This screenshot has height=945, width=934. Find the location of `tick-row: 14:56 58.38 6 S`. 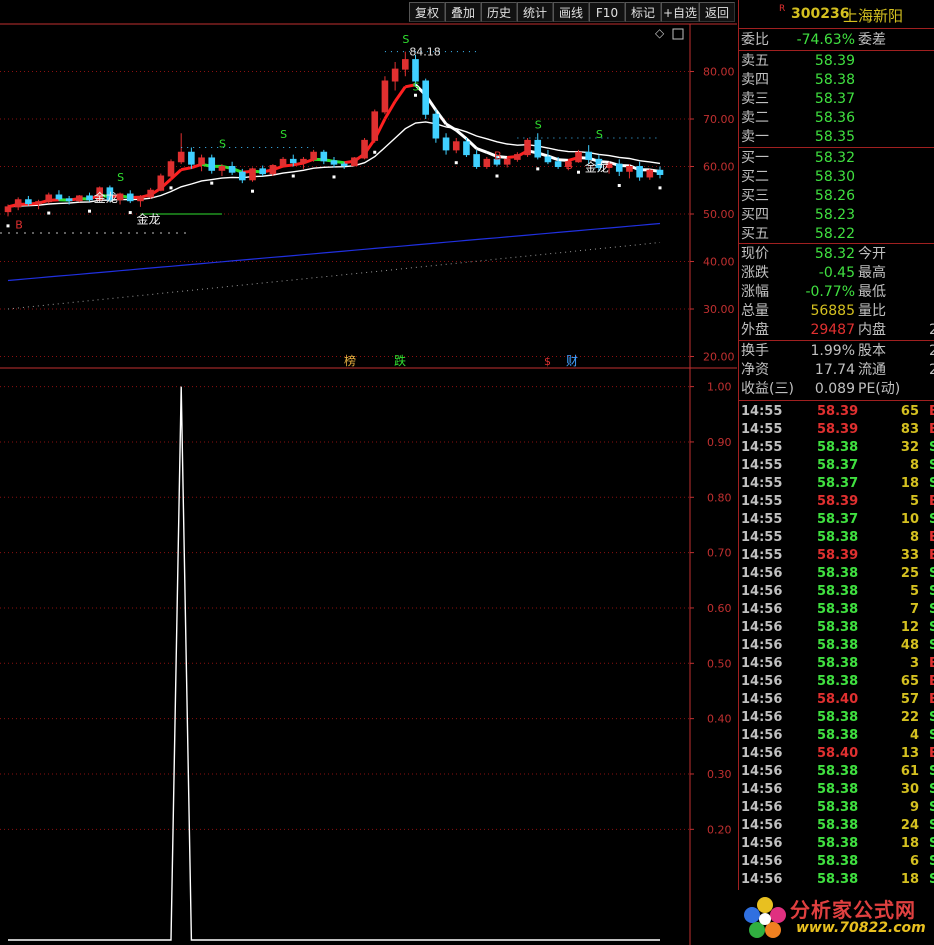

tick-row: 14:56 58.38 6 S is located at coordinates (836, 862).